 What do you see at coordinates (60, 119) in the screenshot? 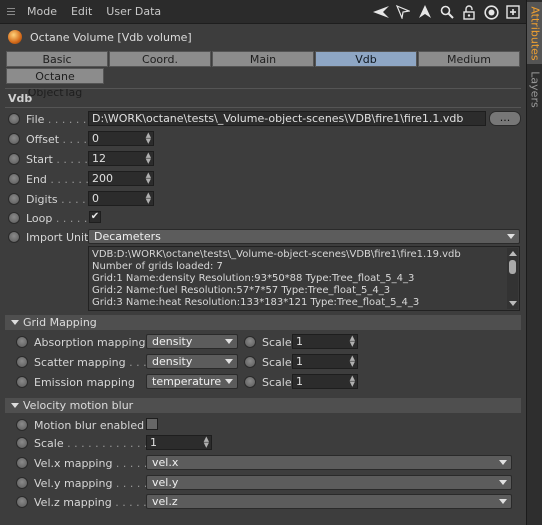
I see `file-label: File . . . . . . .` at bounding box center [60, 119].